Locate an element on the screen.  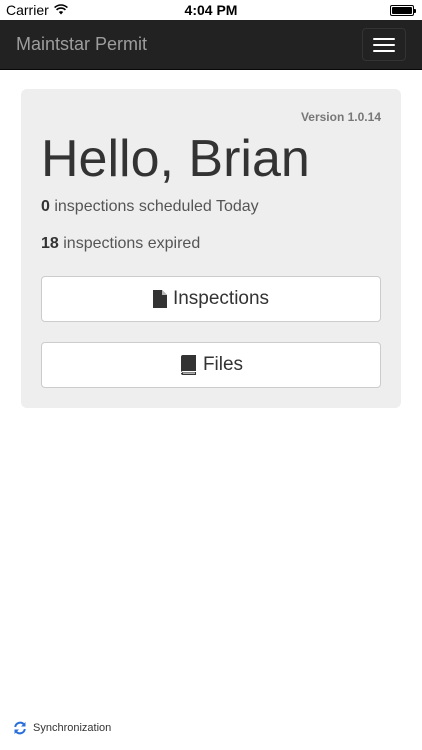
version-label: Version 1.0.14 is located at coordinates (340, 117).